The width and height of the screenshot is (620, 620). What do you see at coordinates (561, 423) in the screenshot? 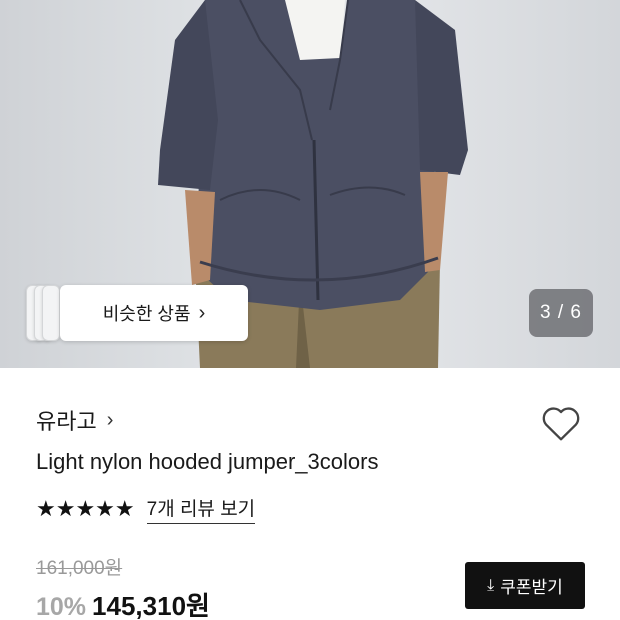
I see `heart-icon` at bounding box center [561, 423].